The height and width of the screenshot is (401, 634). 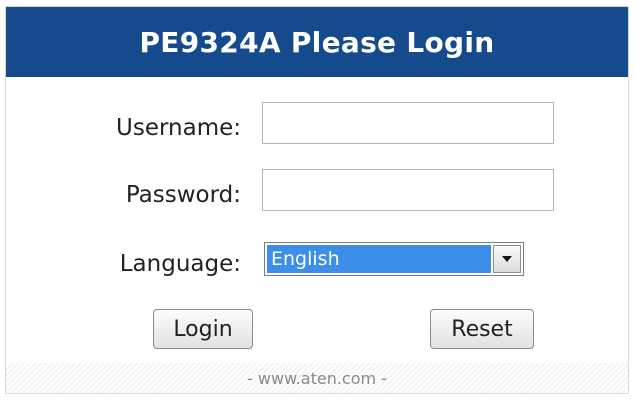 What do you see at coordinates (203, 329) in the screenshot?
I see `login-button: Login` at bounding box center [203, 329].